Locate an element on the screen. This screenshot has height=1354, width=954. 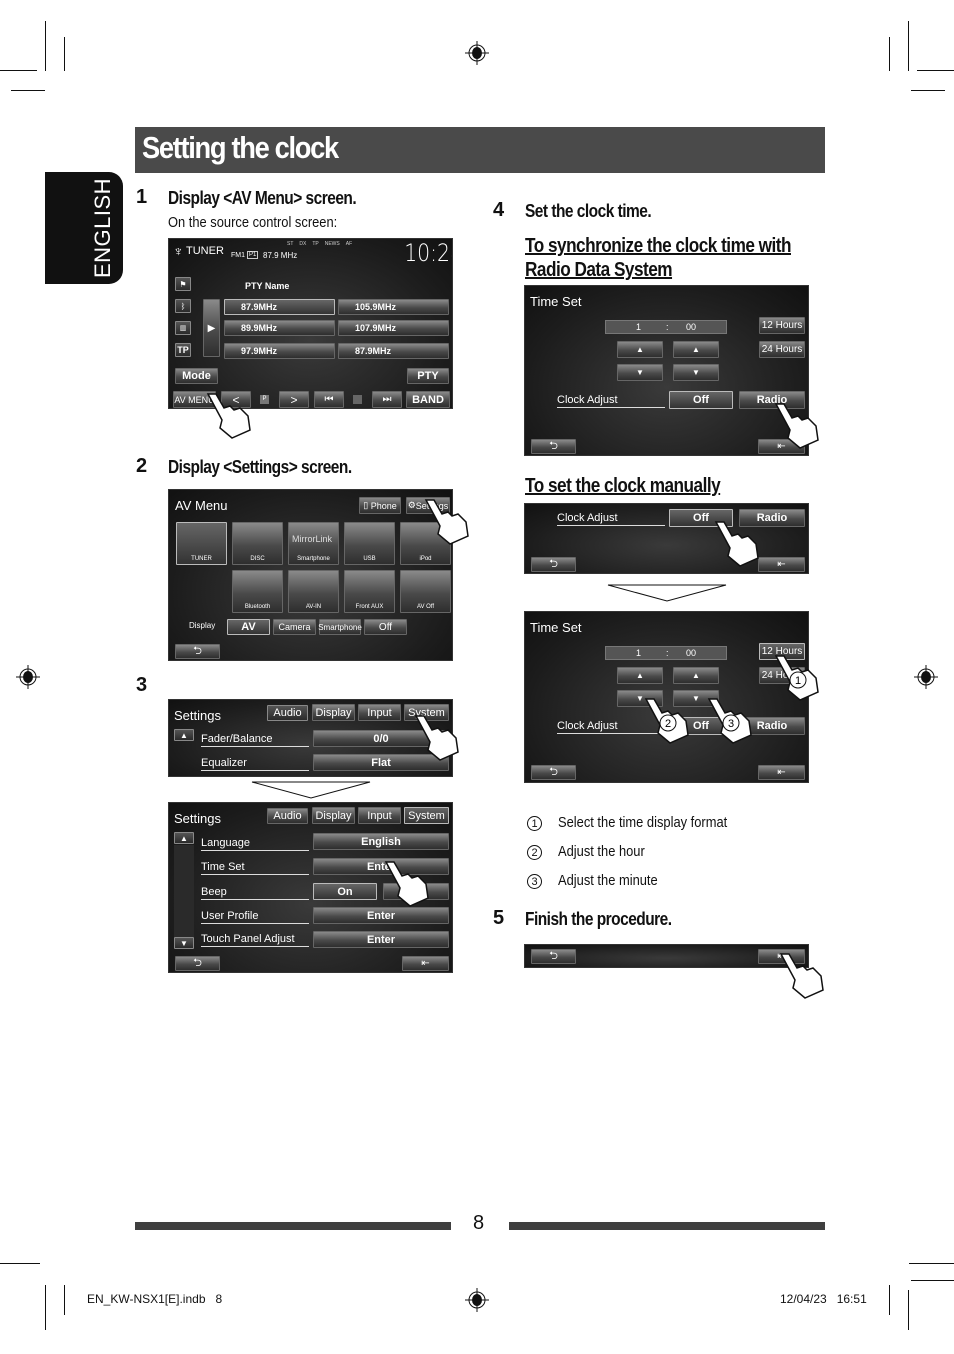
clock-adjust-label: Clock Adjust is located at coordinates (611, 519).